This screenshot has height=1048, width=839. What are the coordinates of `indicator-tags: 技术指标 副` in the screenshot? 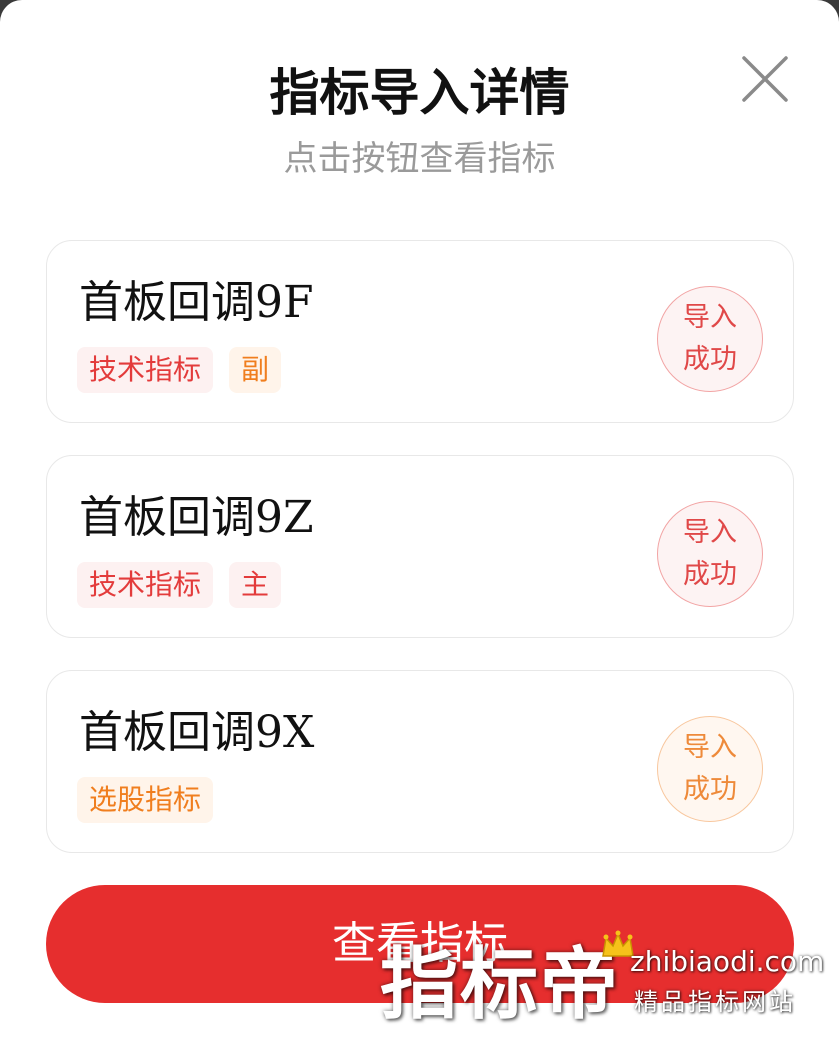 It's located at (179, 370).